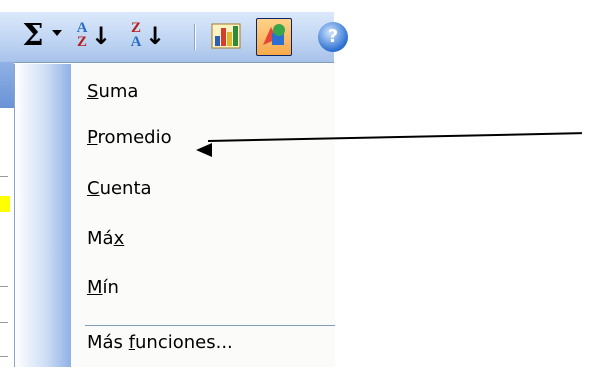 This screenshot has height=372, width=596. I want to click on sort-descending-icon: ↓, so click(155, 36).